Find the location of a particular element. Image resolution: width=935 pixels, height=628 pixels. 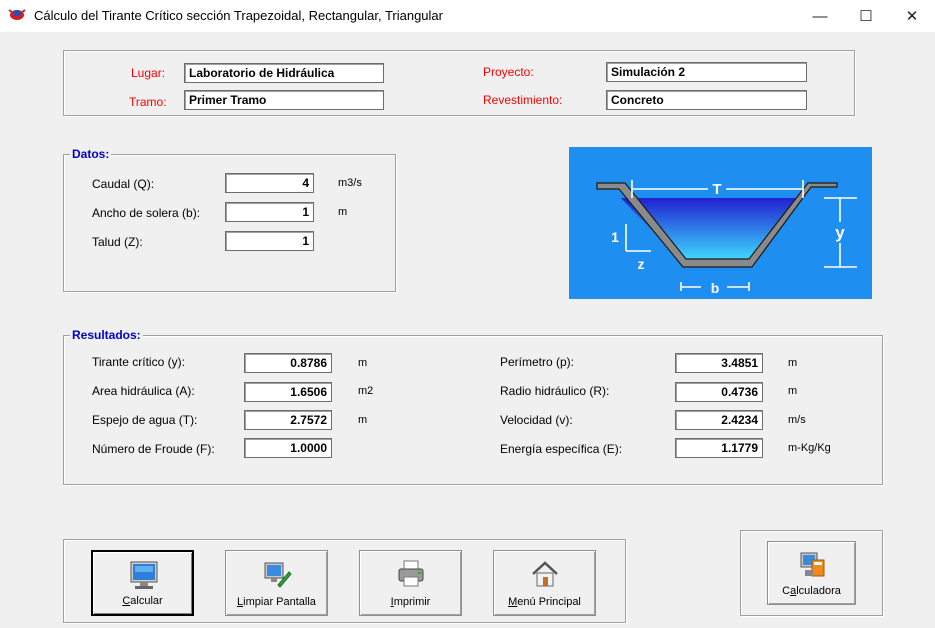

resultados-title: Resultados: is located at coordinates (106, 335).